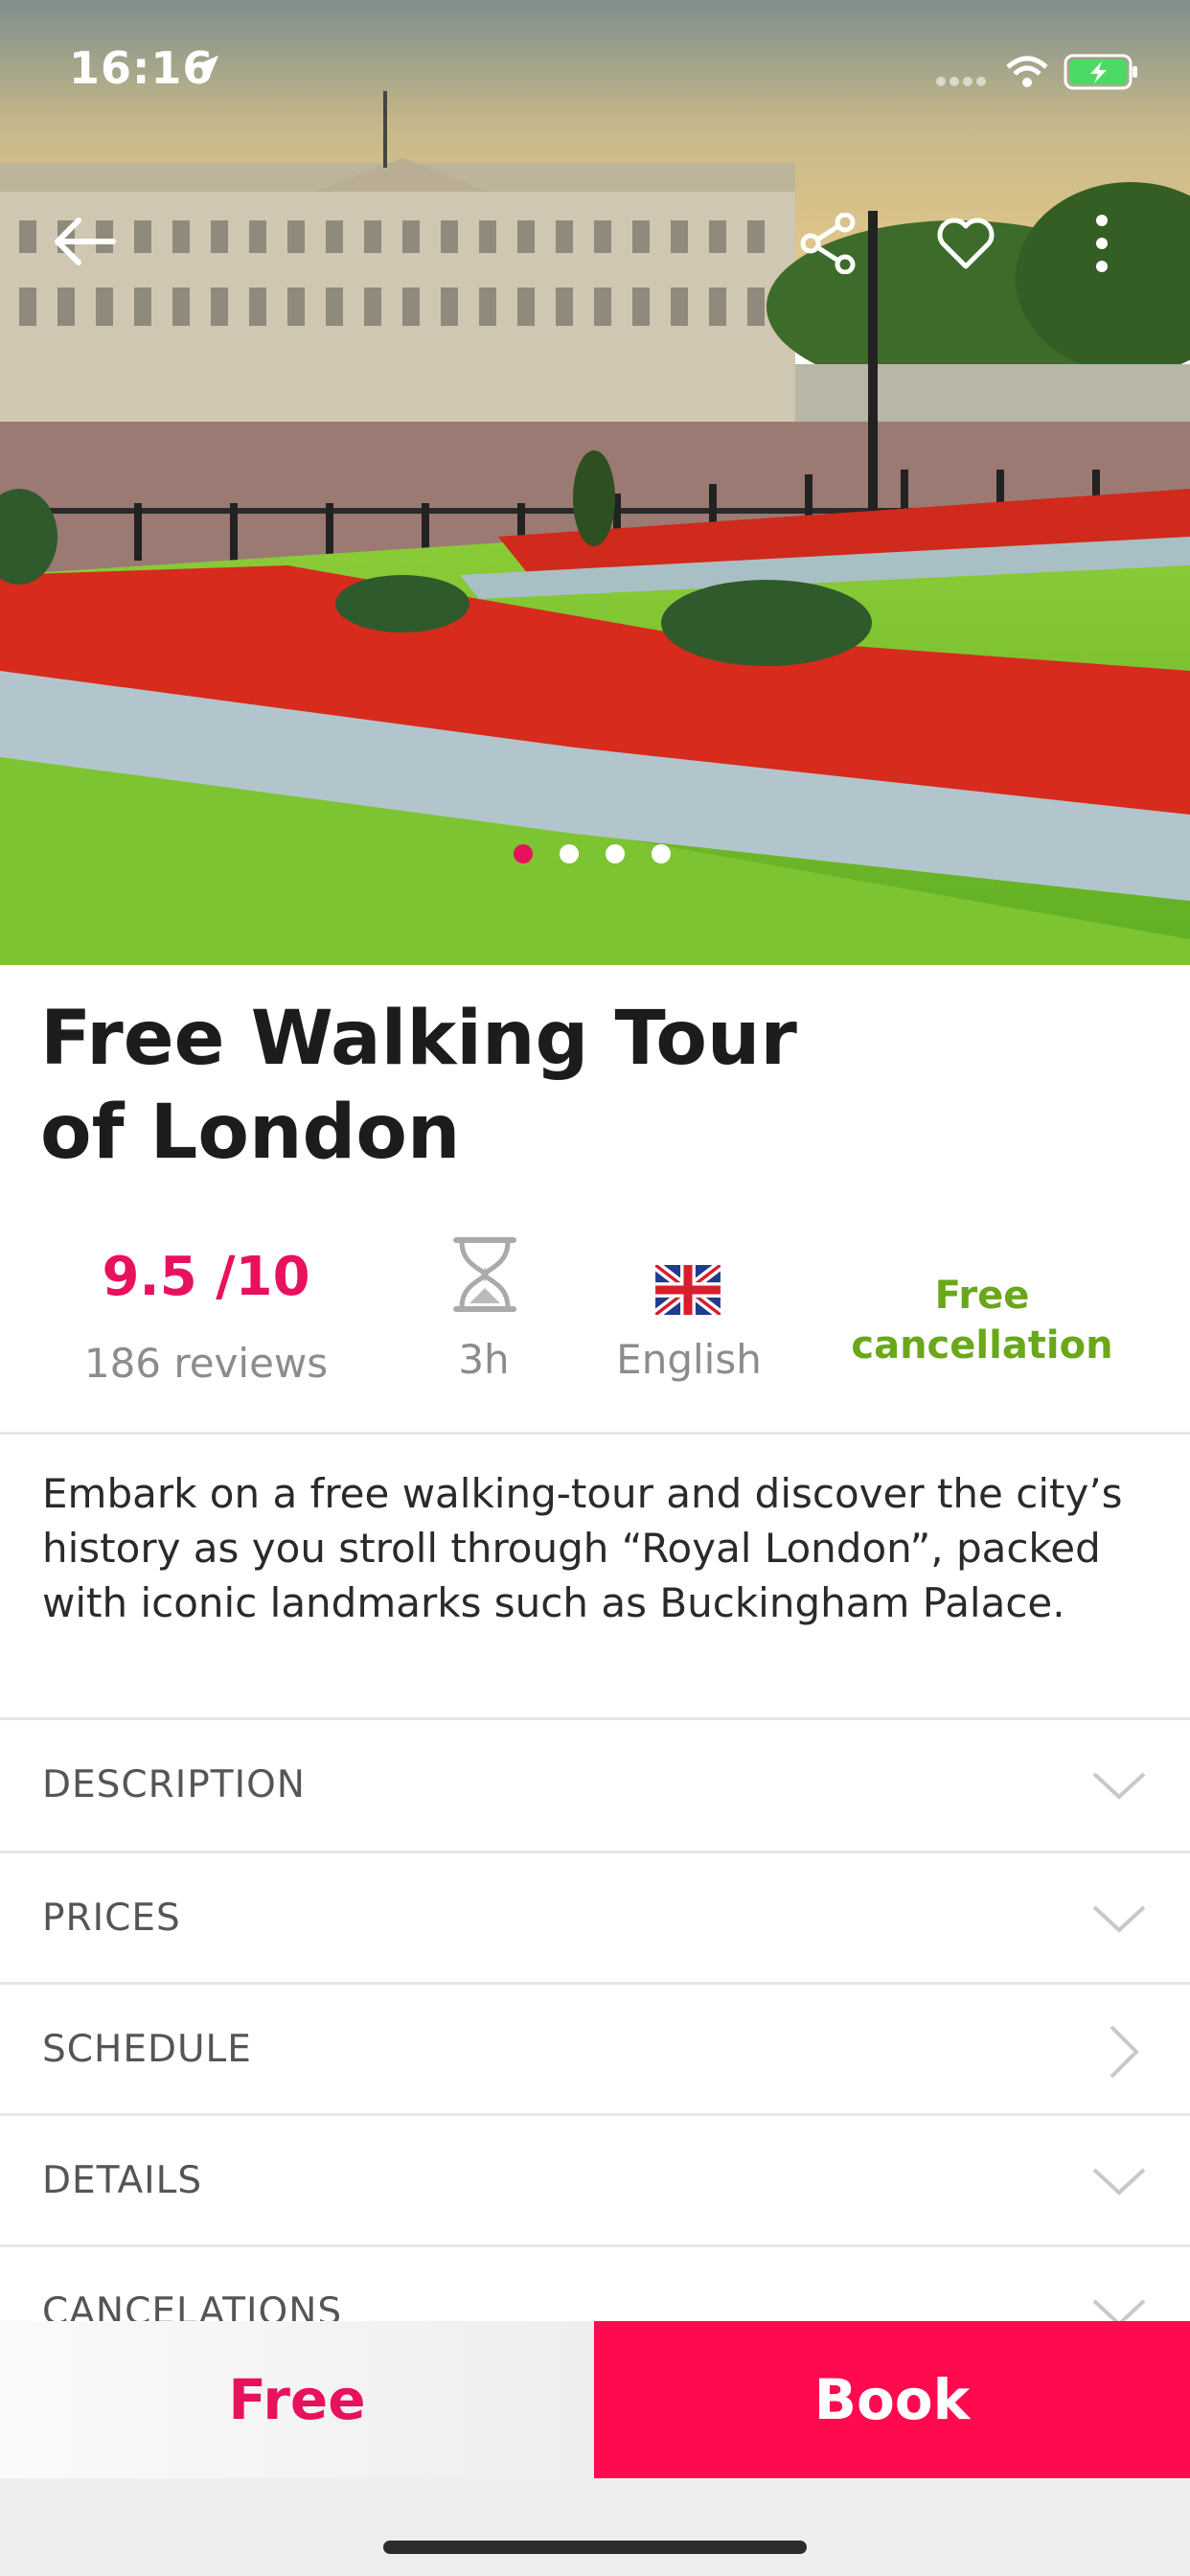 Image resolution: width=1190 pixels, height=2576 pixels. What do you see at coordinates (595, 1786) in the screenshot?
I see `section-description: DESCRIPTION` at bounding box center [595, 1786].